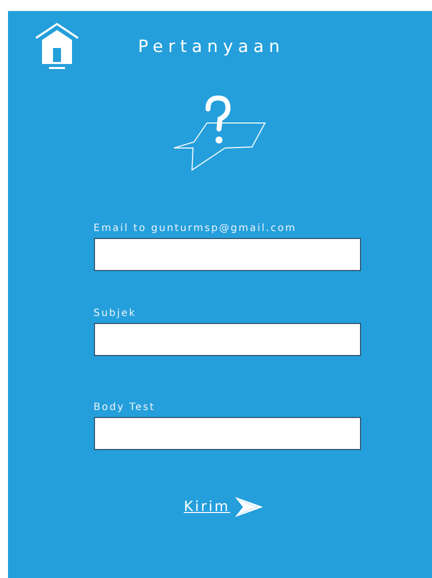 This screenshot has height=578, width=432. Describe the element at coordinates (211, 47) in the screenshot. I see `page-title: Pertanyaan` at that location.